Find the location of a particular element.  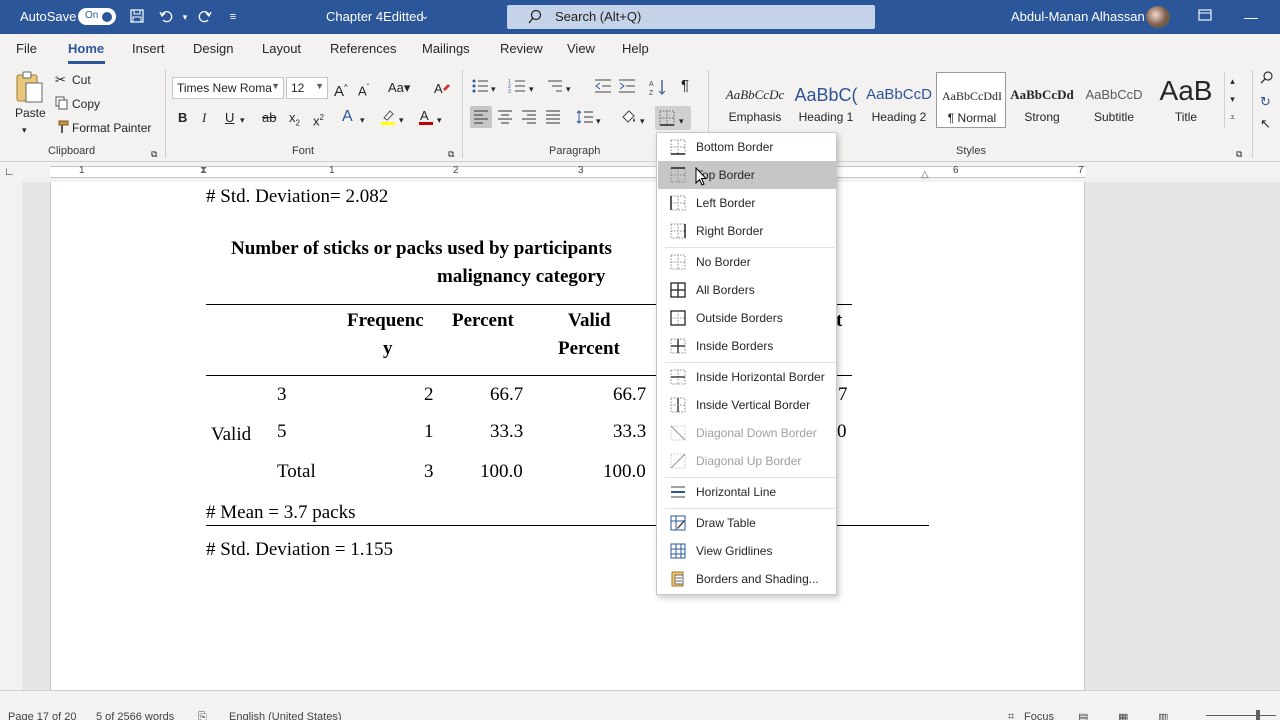

word-count: 5 of 2566 words is located at coordinates (135, 715).